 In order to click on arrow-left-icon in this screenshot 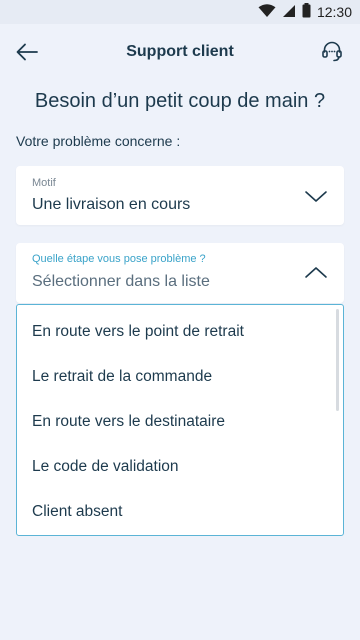, I will do `click(27, 52)`.